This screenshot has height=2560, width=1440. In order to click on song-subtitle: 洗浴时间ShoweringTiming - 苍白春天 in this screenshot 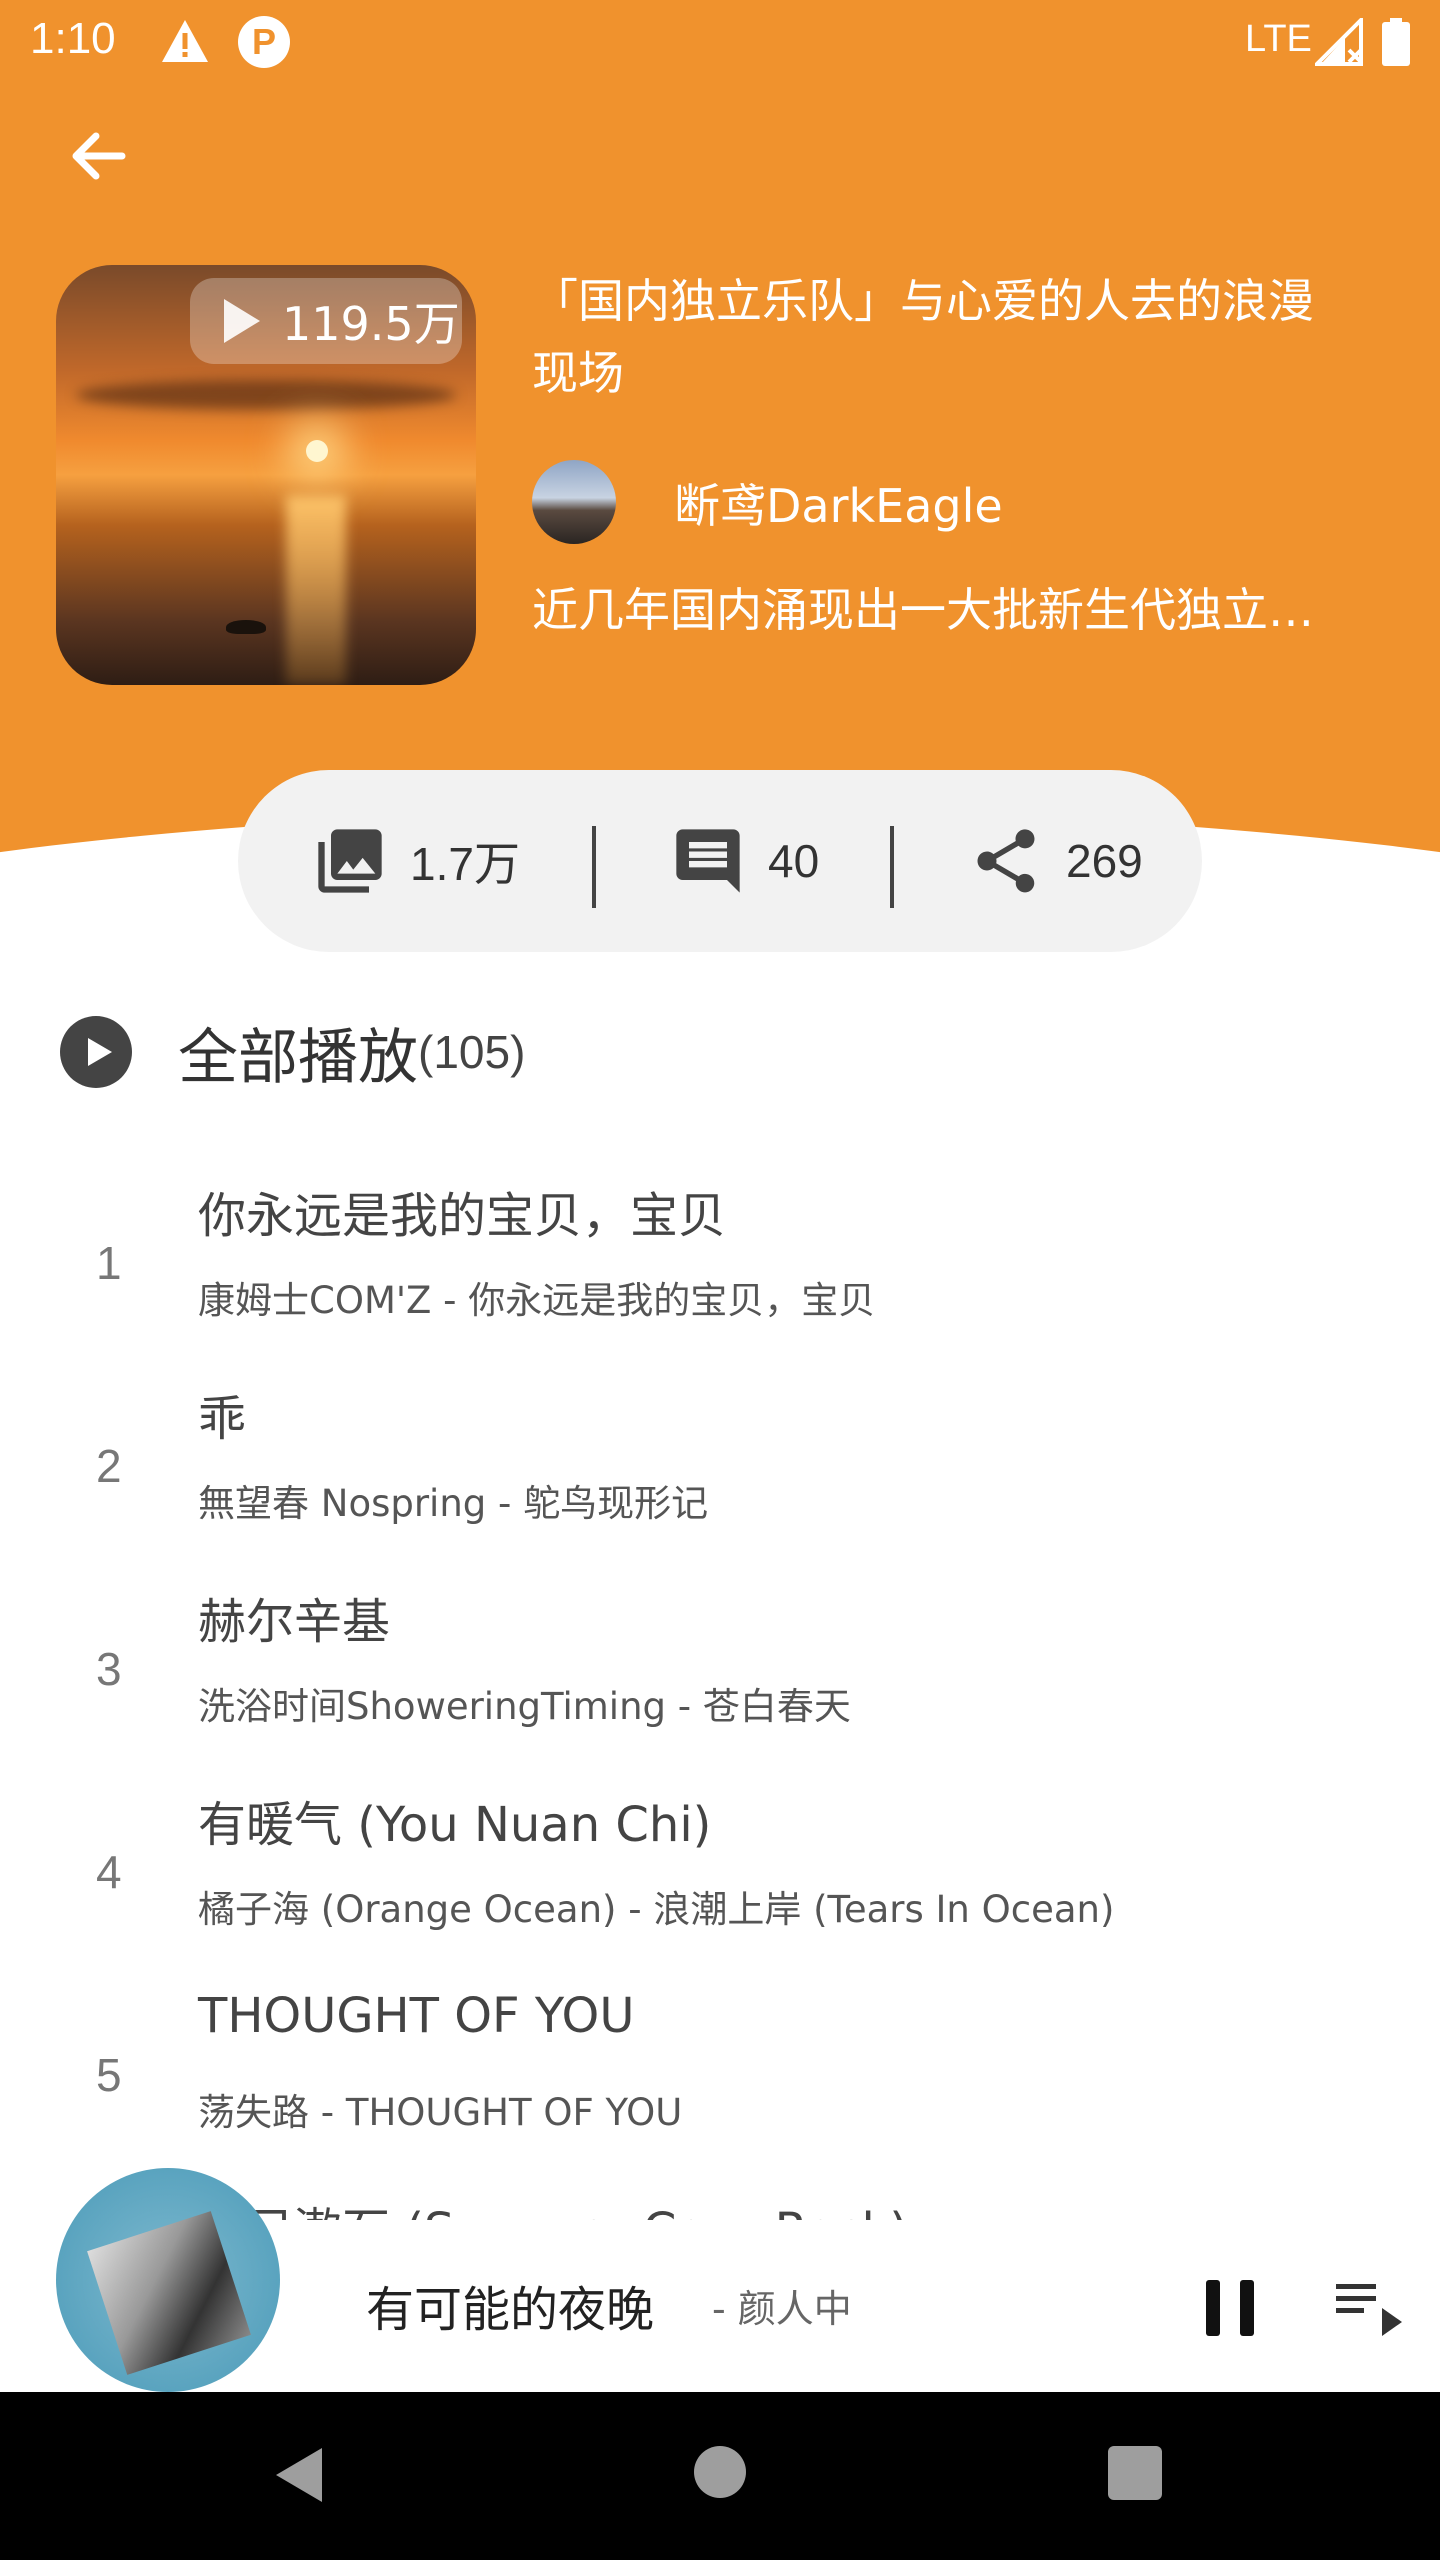, I will do `click(524, 1706)`.